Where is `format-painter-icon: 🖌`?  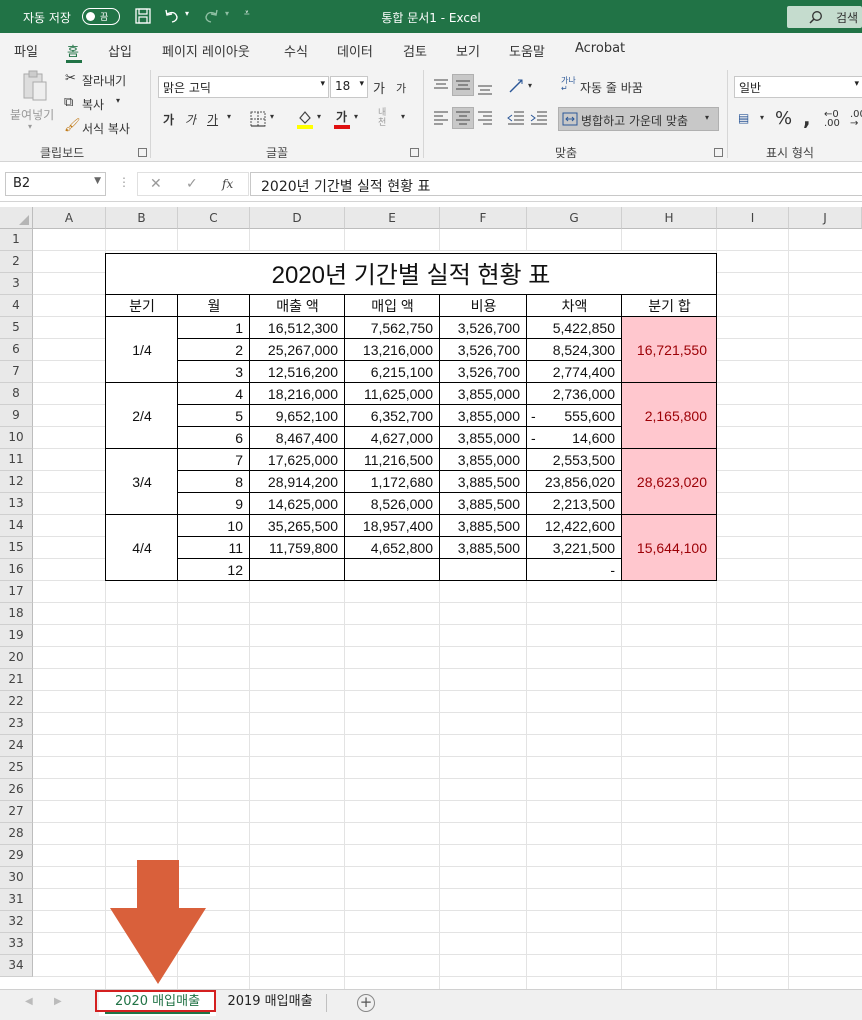
format-painter-icon: 🖌 is located at coordinates (72, 125).